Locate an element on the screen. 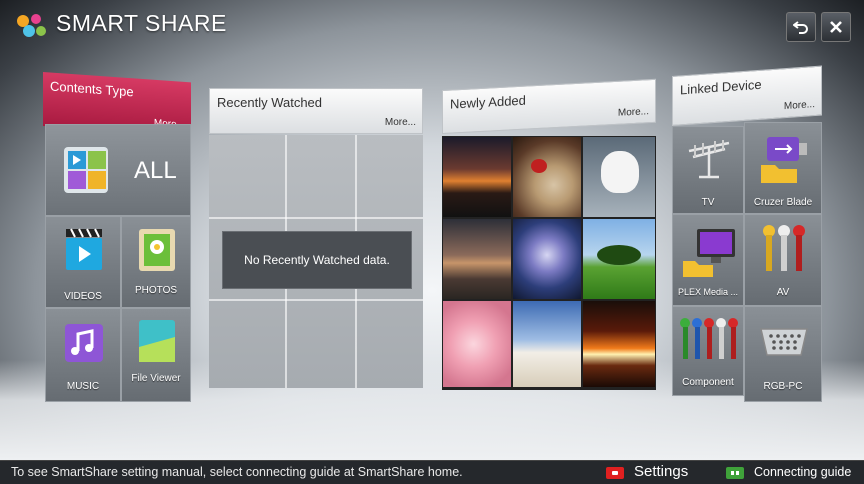 The width and height of the screenshot is (864, 484). connecting-guide-label: Connecting guide is located at coordinates (803, 472).